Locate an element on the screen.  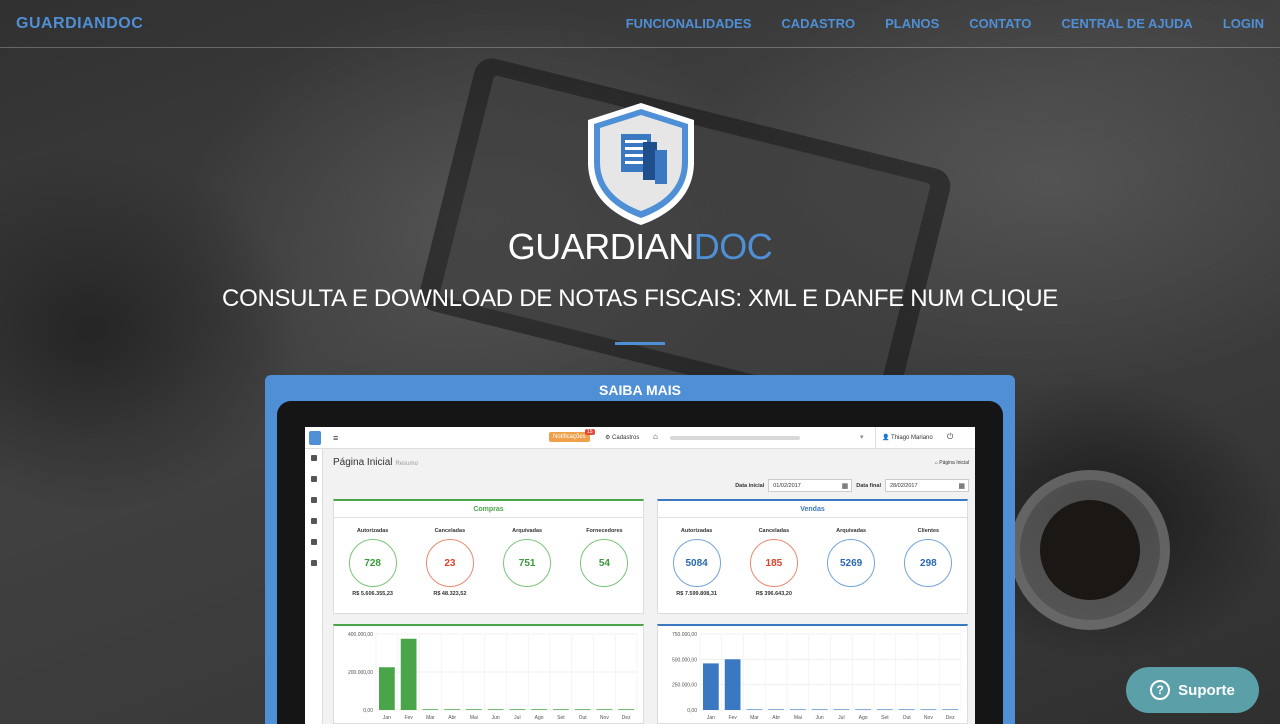
cadastros-menu: ⚙ Cadastros is located at coordinates (622, 438).